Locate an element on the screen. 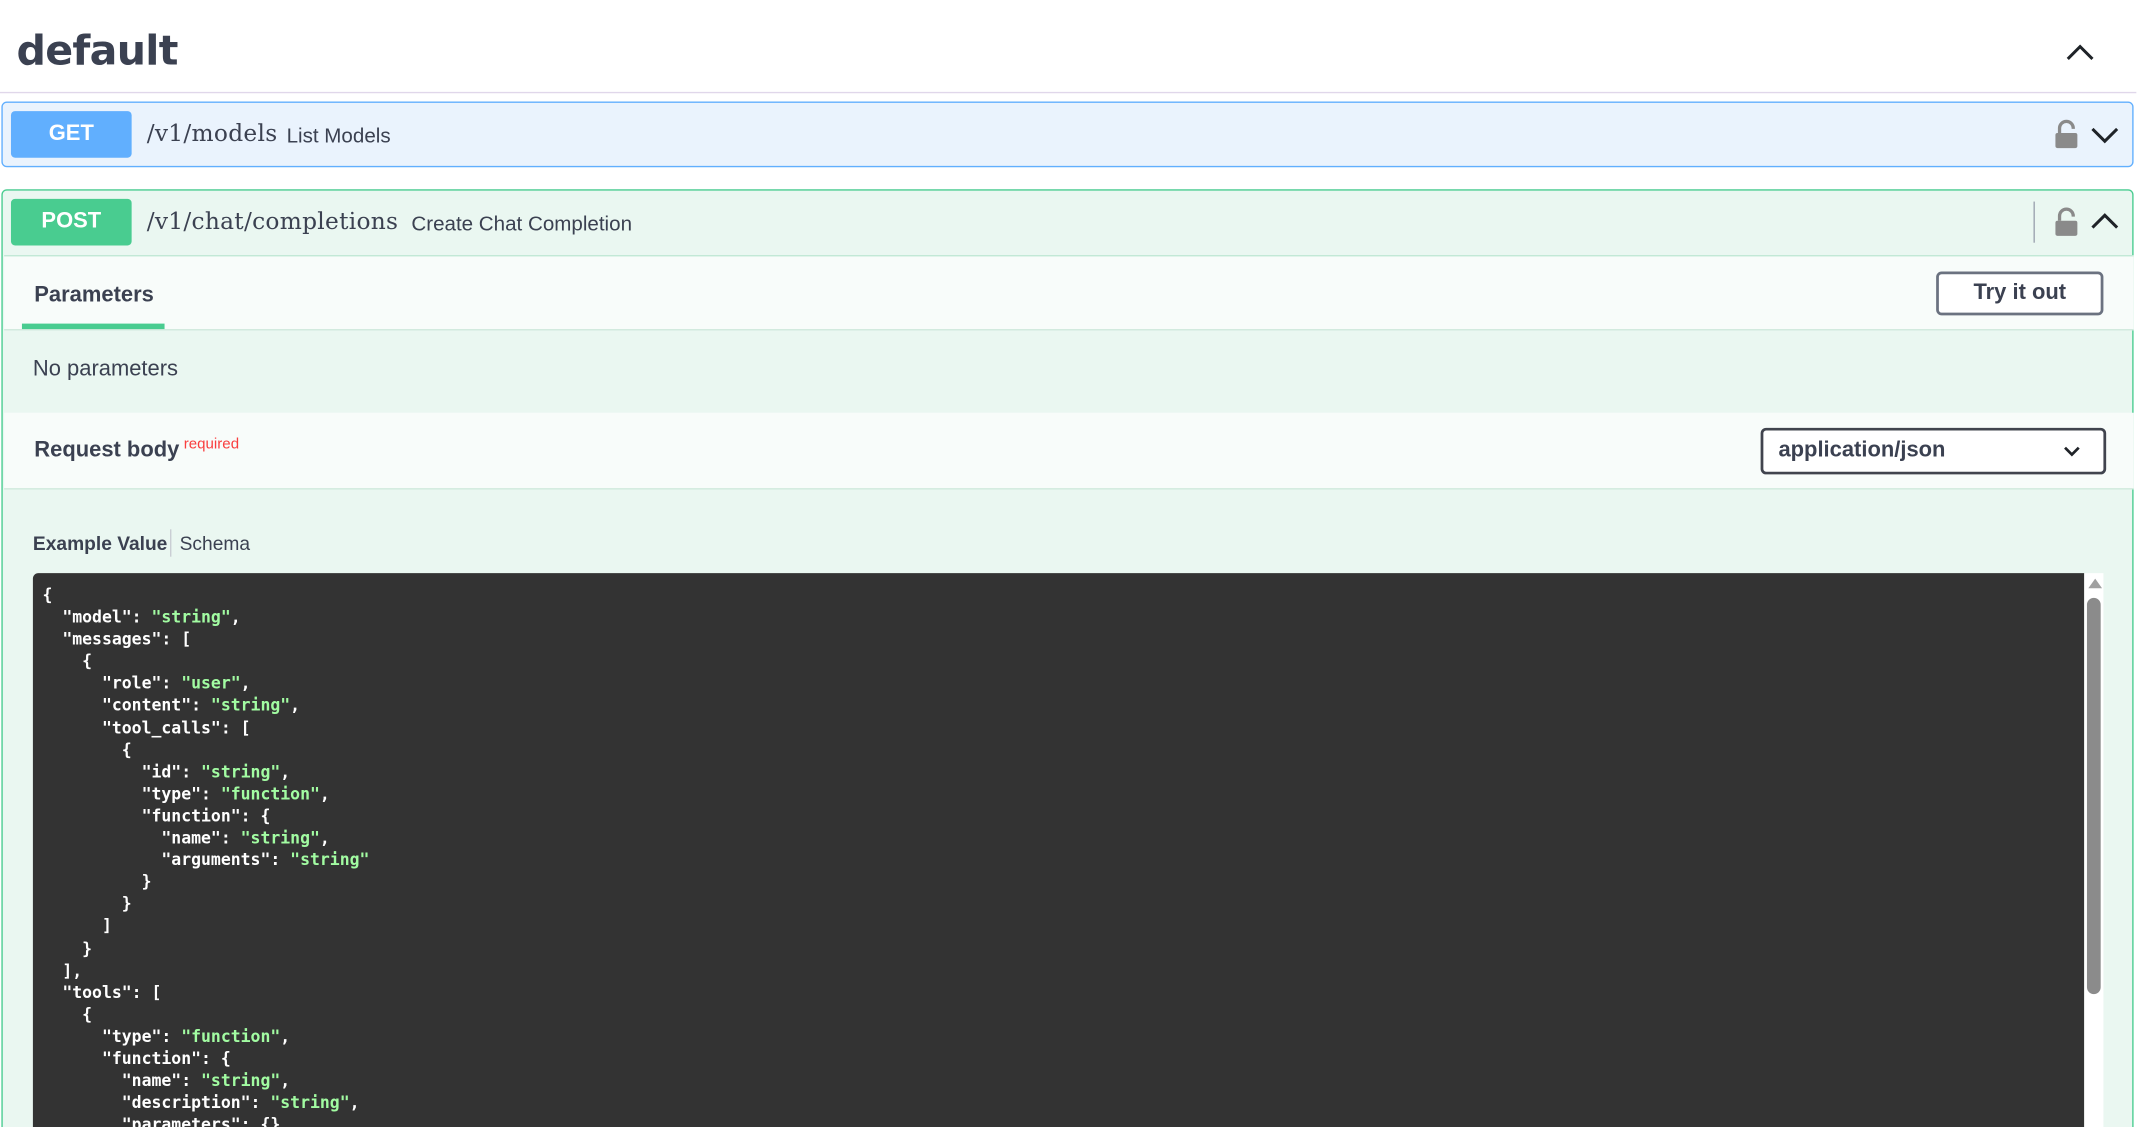  scrollbar-thumb is located at coordinates (2093, 796).